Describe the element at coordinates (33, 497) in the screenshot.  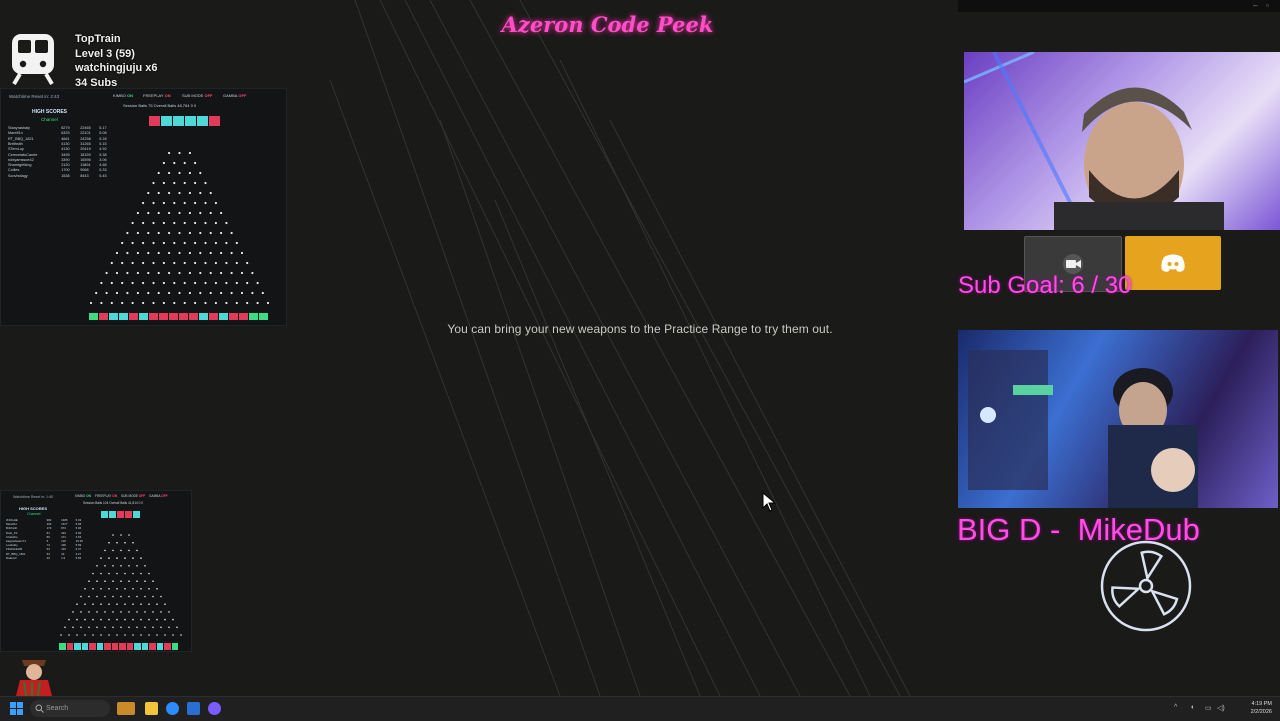
I see `plinko-timer: Watchtime Reset in: 1:40` at that location.